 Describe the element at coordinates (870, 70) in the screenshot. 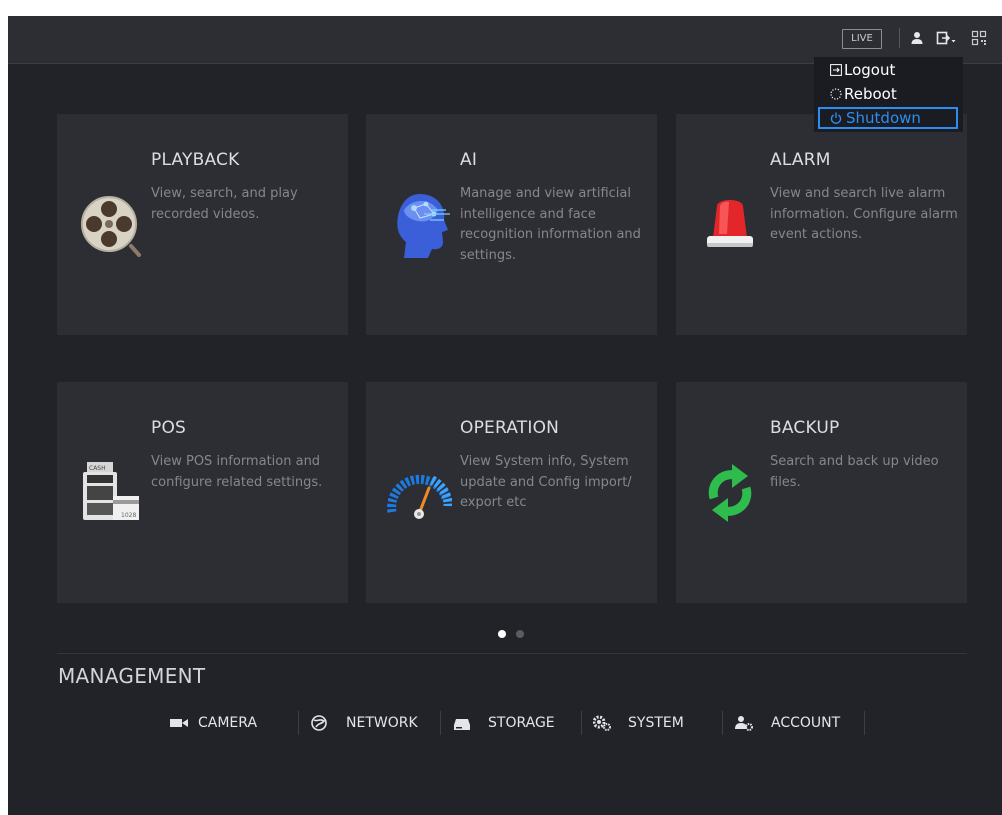

I see `menu-item-label: Logout` at that location.